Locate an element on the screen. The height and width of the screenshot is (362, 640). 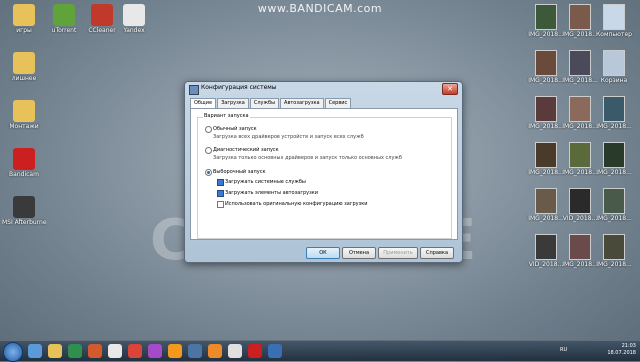
tab-tools: Сервис is located at coordinates (338, 103).